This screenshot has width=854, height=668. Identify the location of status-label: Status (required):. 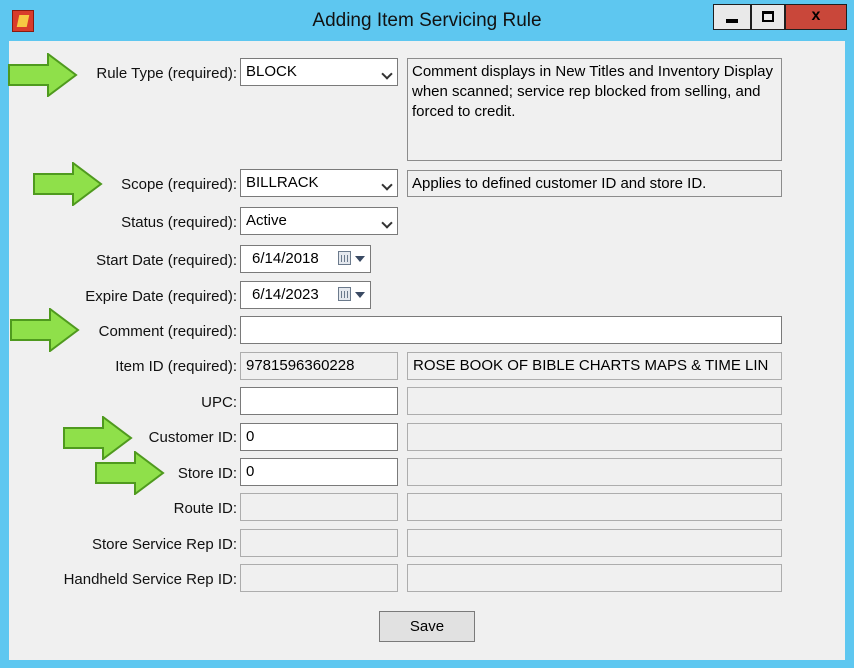
(179, 222).